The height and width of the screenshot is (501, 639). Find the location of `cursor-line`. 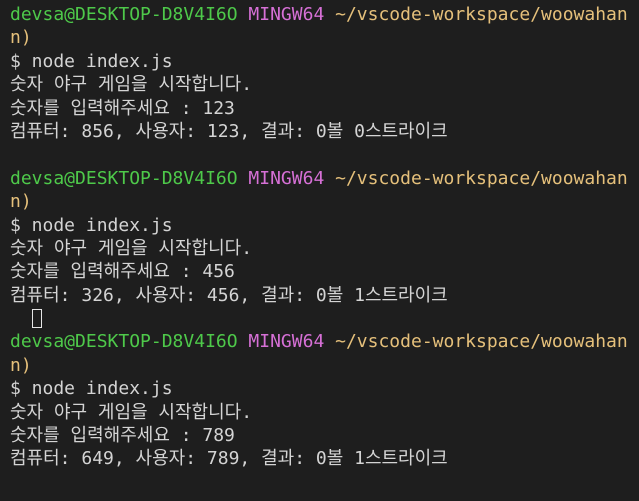

cursor-line is located at coordinates (324, 318).